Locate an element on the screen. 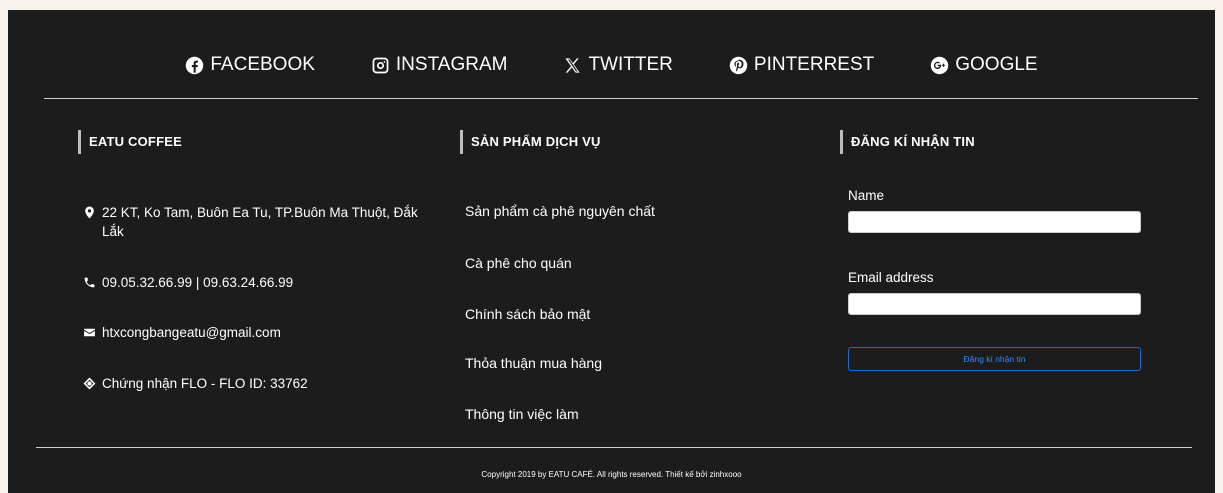 The height and width of the screenshot is (493, 1223). email-text: htxcongbangeatu@gmail.com is located at coordinates (191, 332).